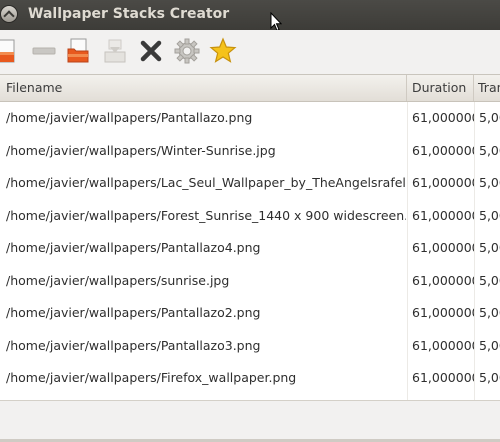 This screenshot has height=442, width=500. What do you see at coordinates (118, 280) in the screenshot?
I see `filename-cell: /home/javier/wallpapers/sunrise.jpg` at bounding box center [118, 280].